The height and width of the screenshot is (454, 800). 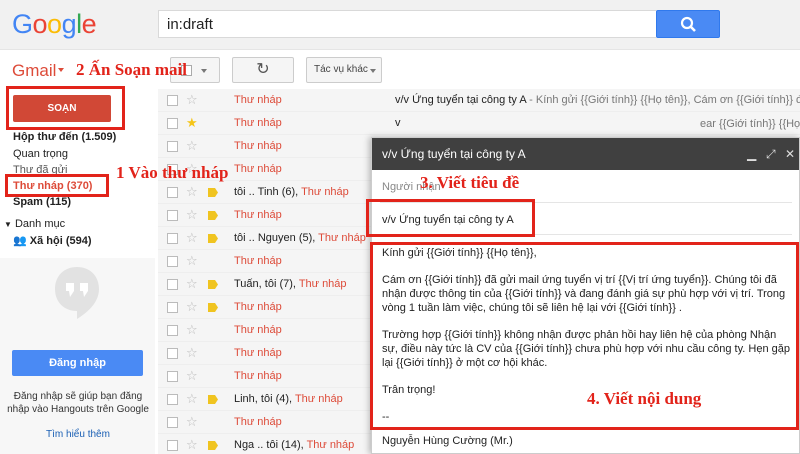 What do you see at coordinates (172, 172) in the screenshot?
I see `annotation-step1: 1 Vào thư nháp` at bounding box center [172, 172].